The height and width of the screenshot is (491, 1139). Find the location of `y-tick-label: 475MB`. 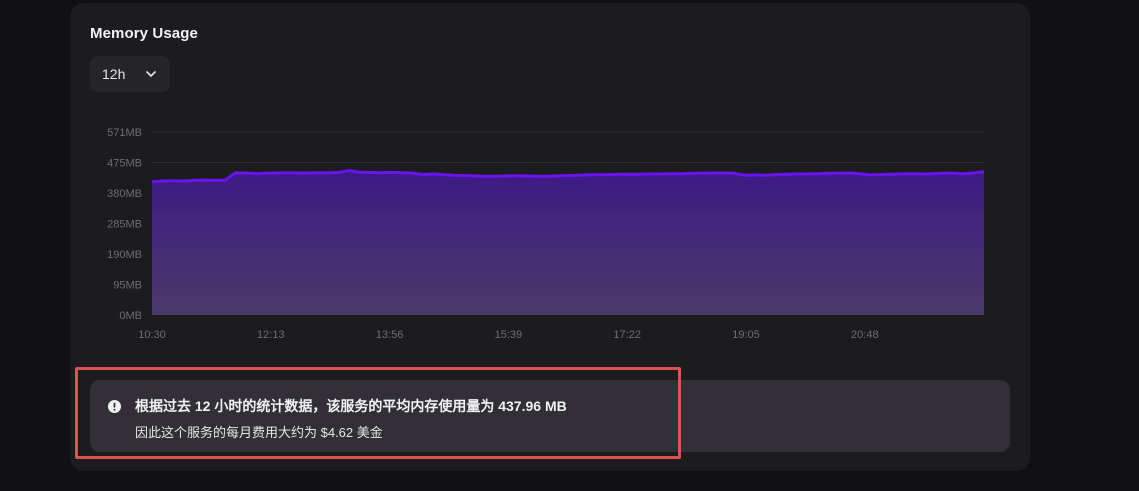

y-tick-label: 475MB is located at coordinates (124, 164).